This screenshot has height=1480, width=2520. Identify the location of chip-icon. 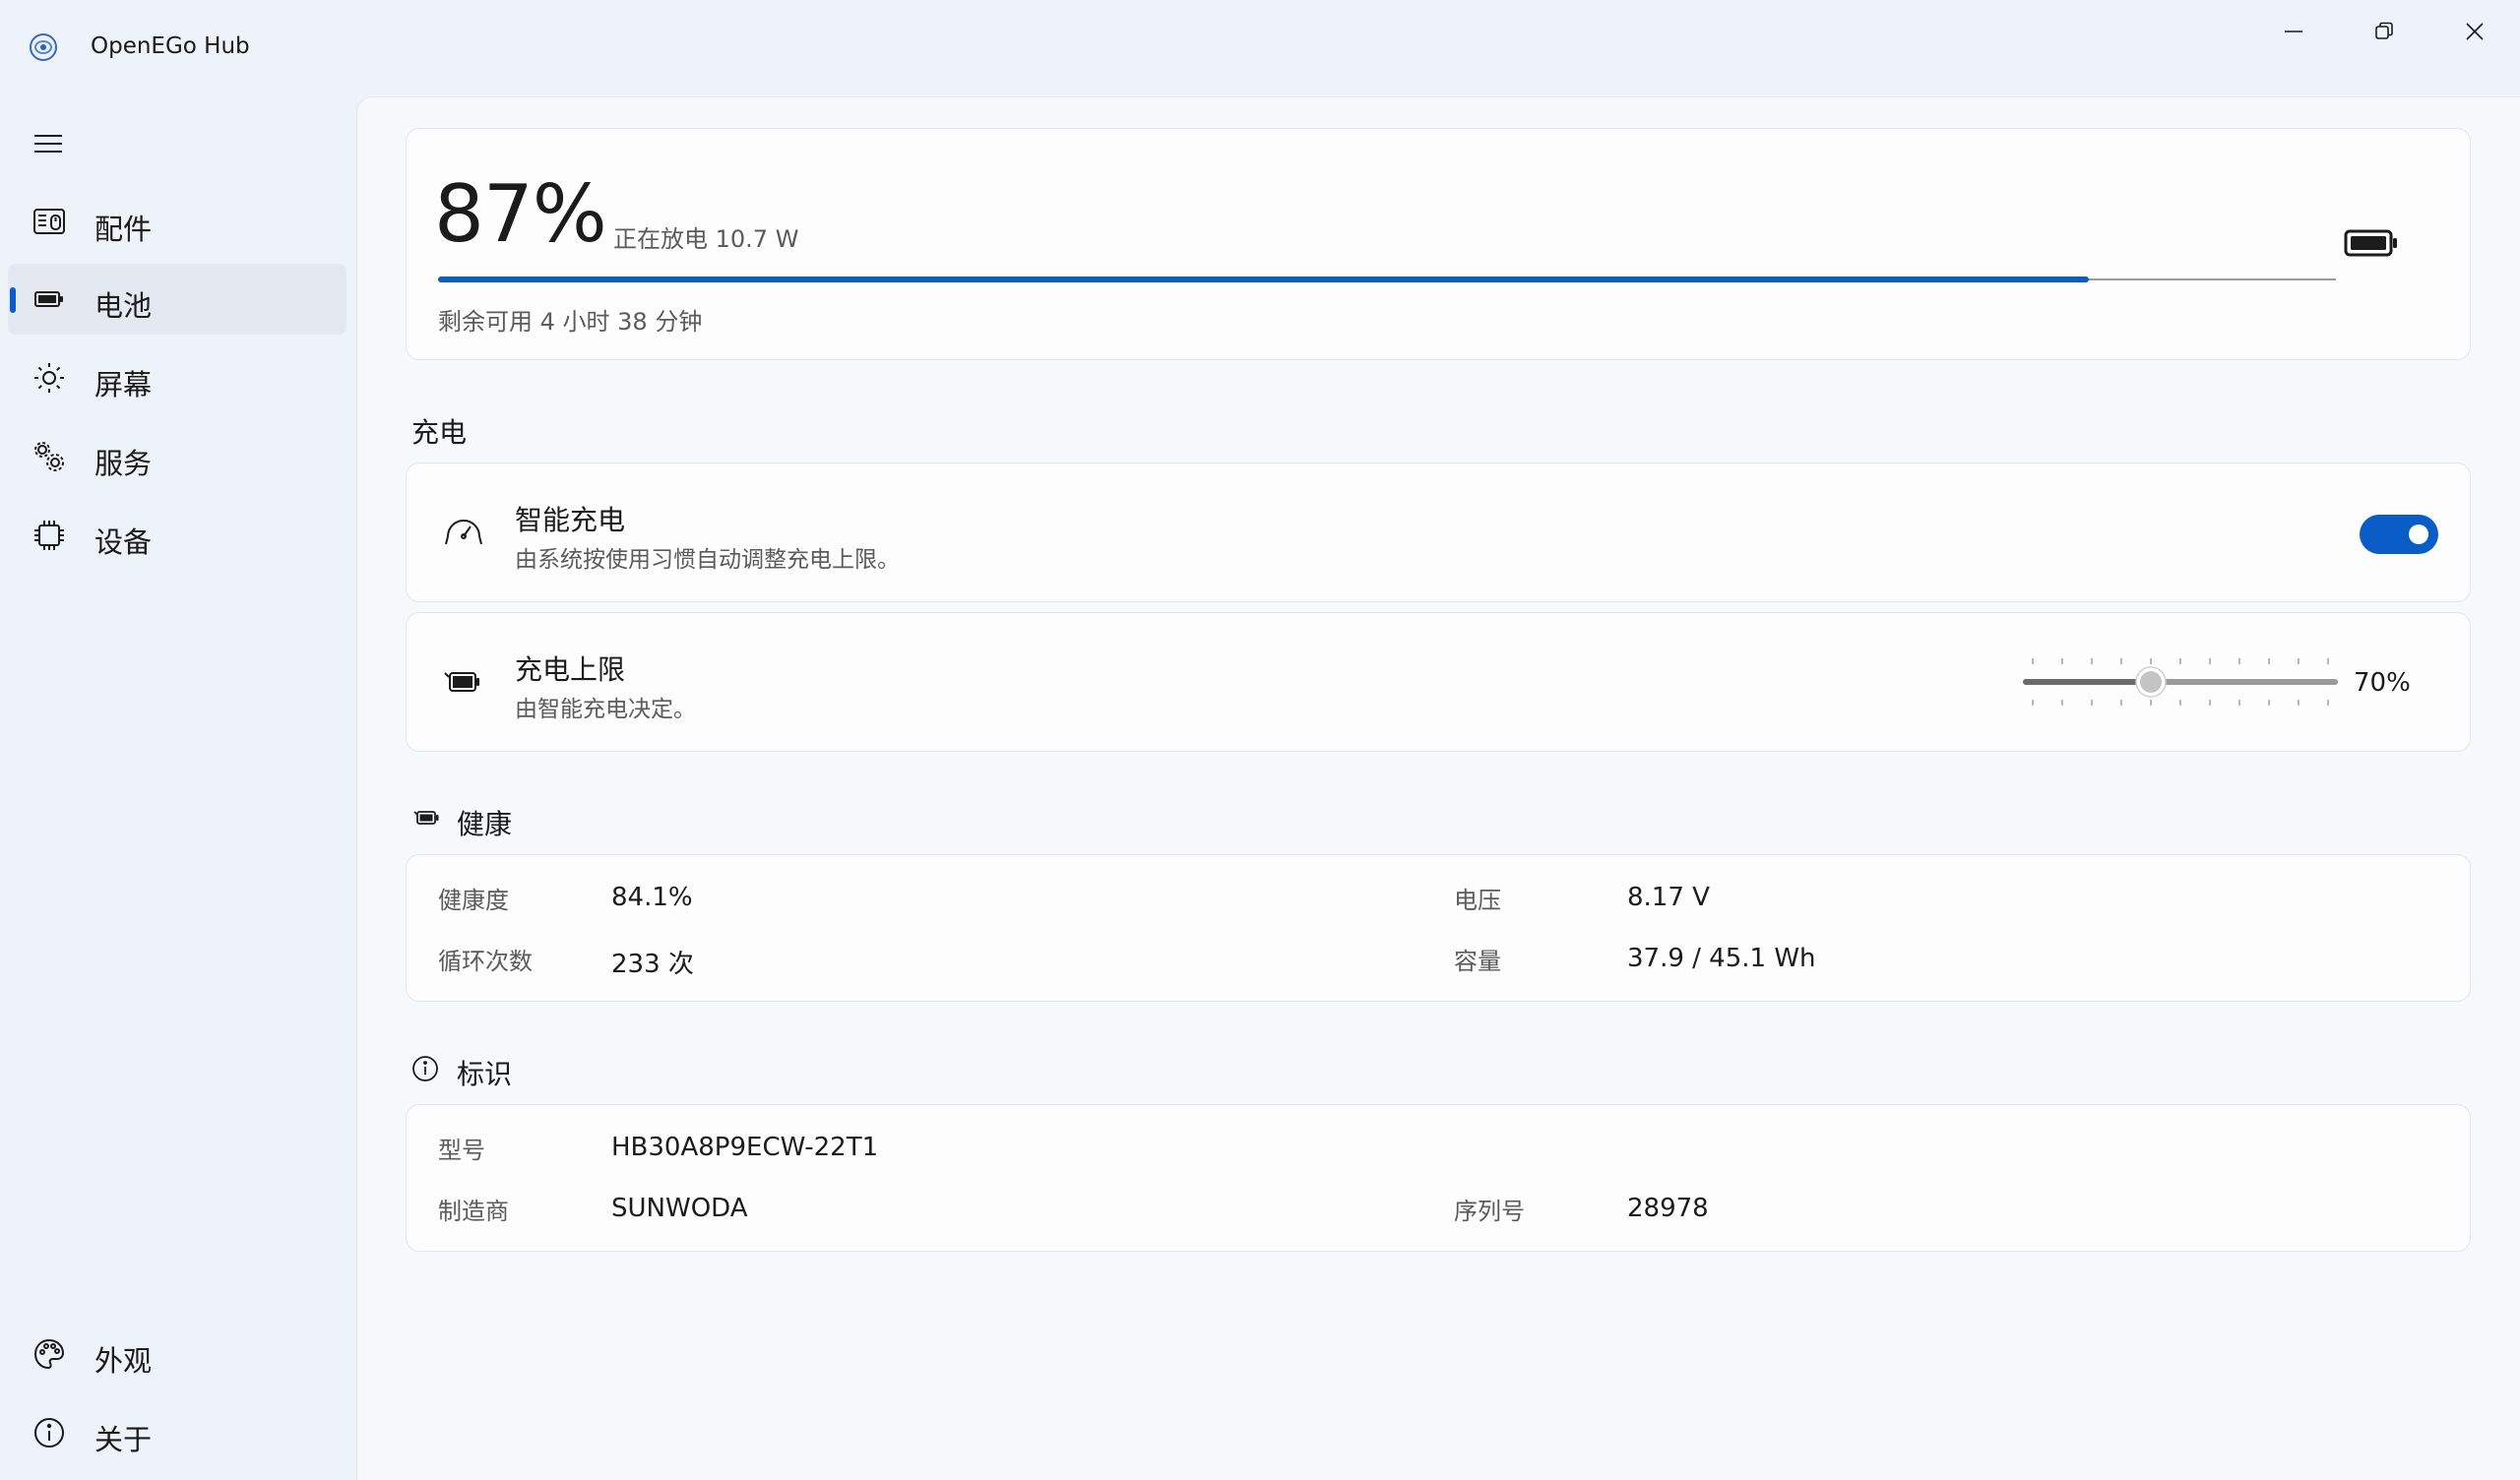
(49, 535).